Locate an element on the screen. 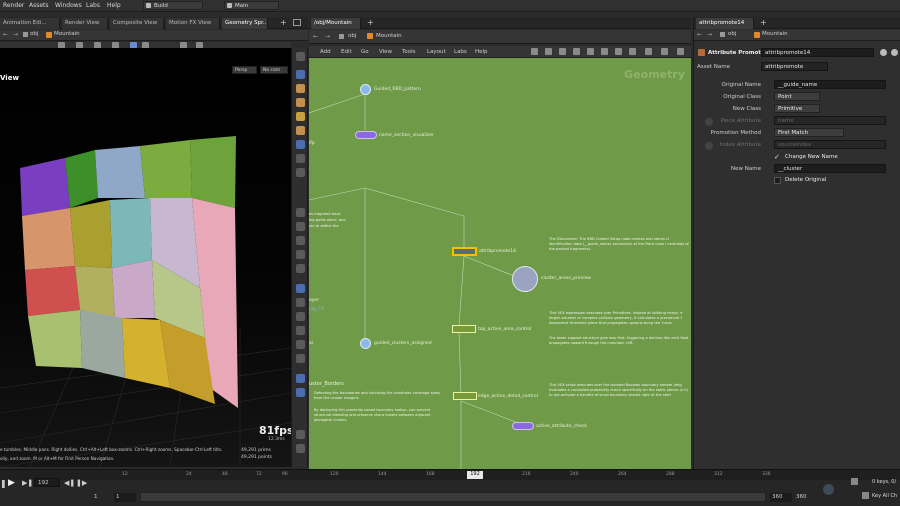 This screenshot has height=506, width=900. index-attribute-field: sourceindex is located at coordinates (830, 144).